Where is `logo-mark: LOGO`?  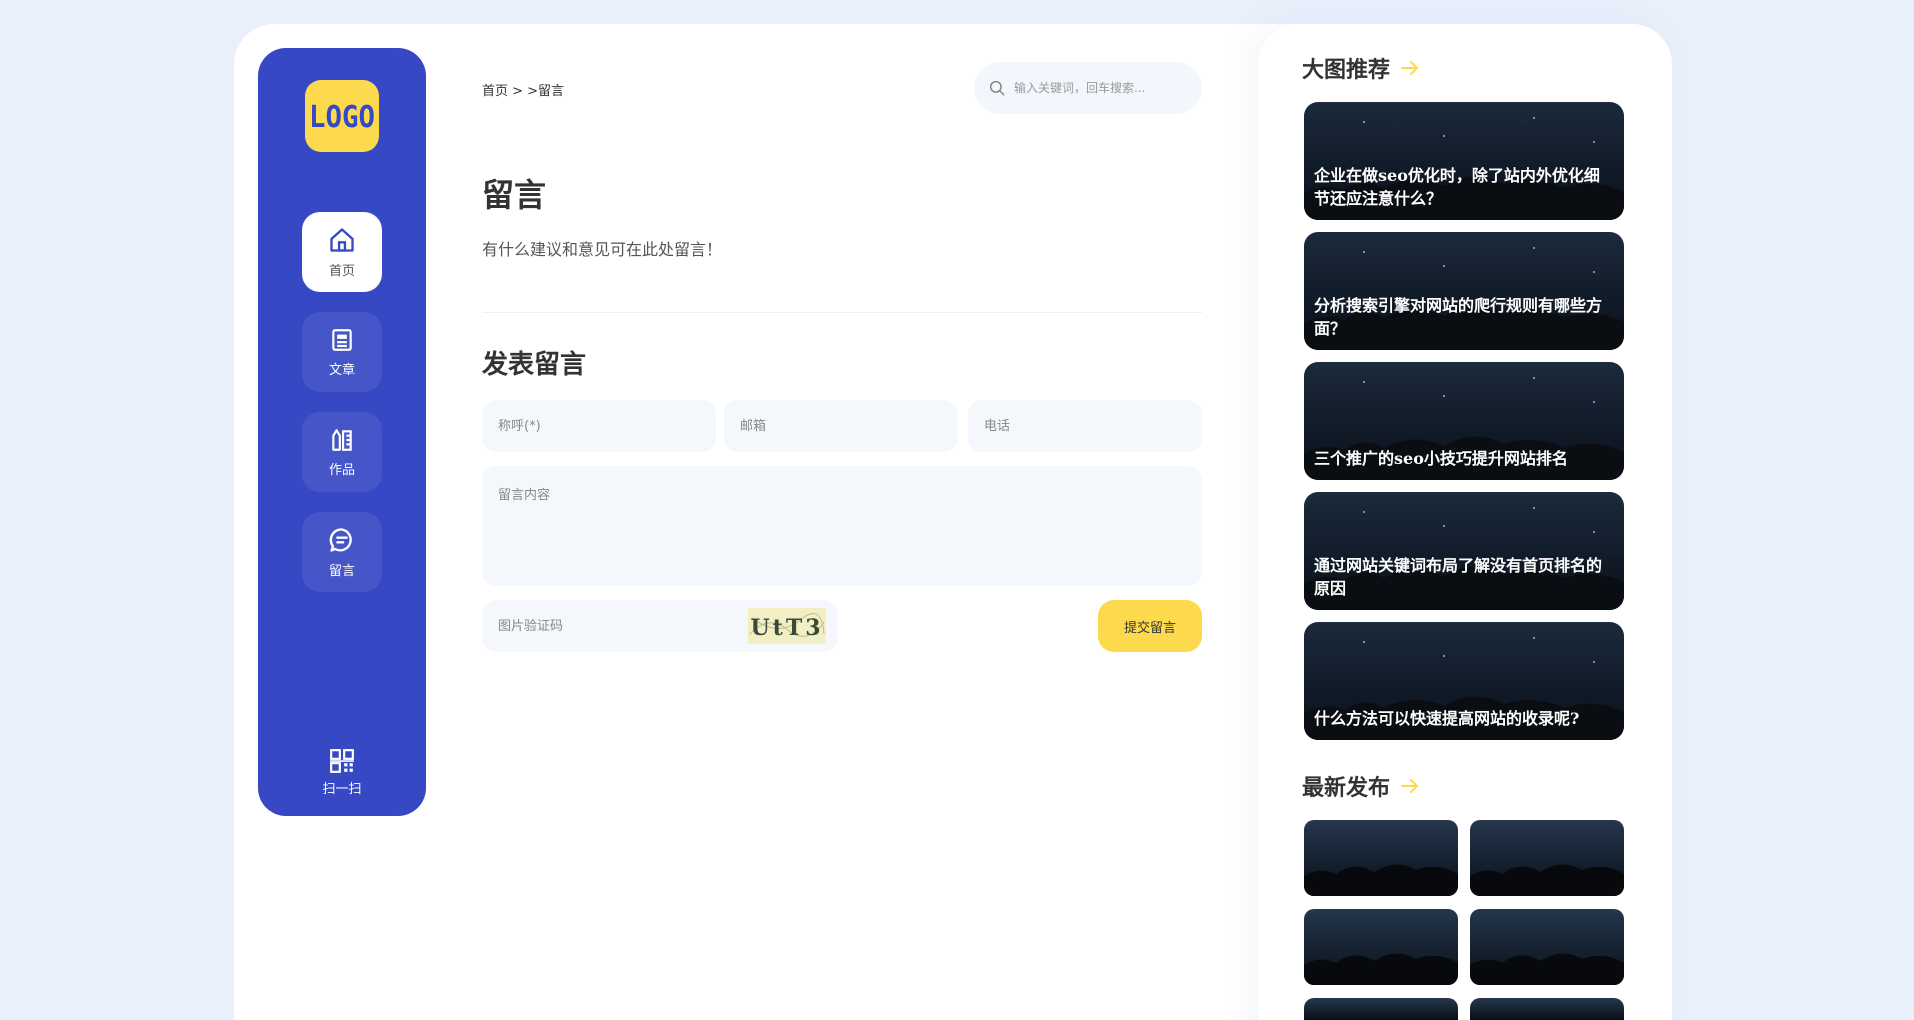
logo-mark: LOGO is located at coordinates (342, 117).